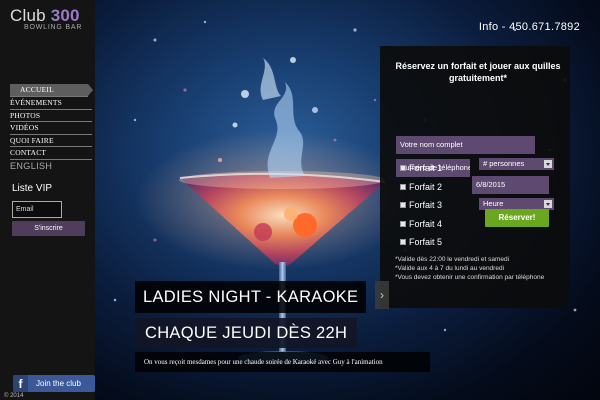  Describe the element at coordinates (426, 242) in the screenshot. I see `forfait-5-label: Forfait 5` at that location.